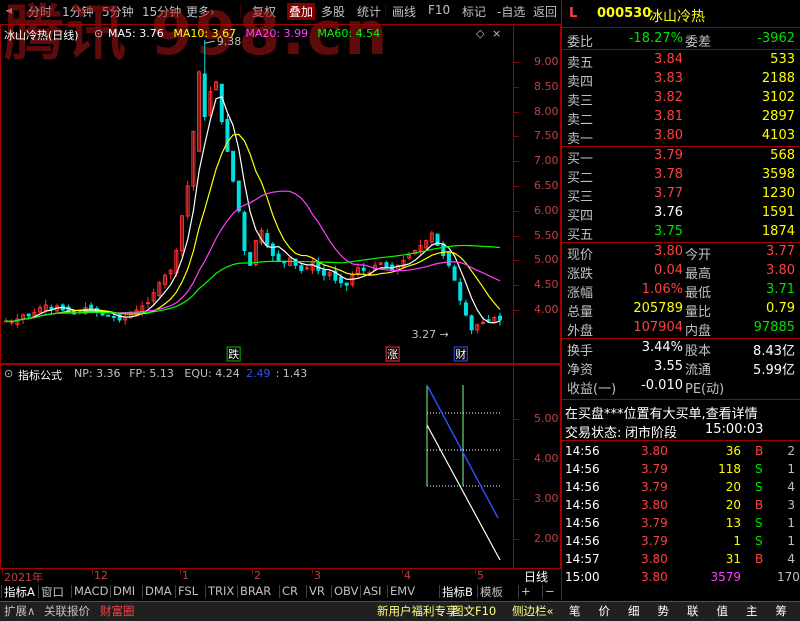 This screenshot has height=621, width=800. What do you see at coordinates (791, 541) in the screenshot?
I see `tick-count: 1` at bounding box center [791, 541].